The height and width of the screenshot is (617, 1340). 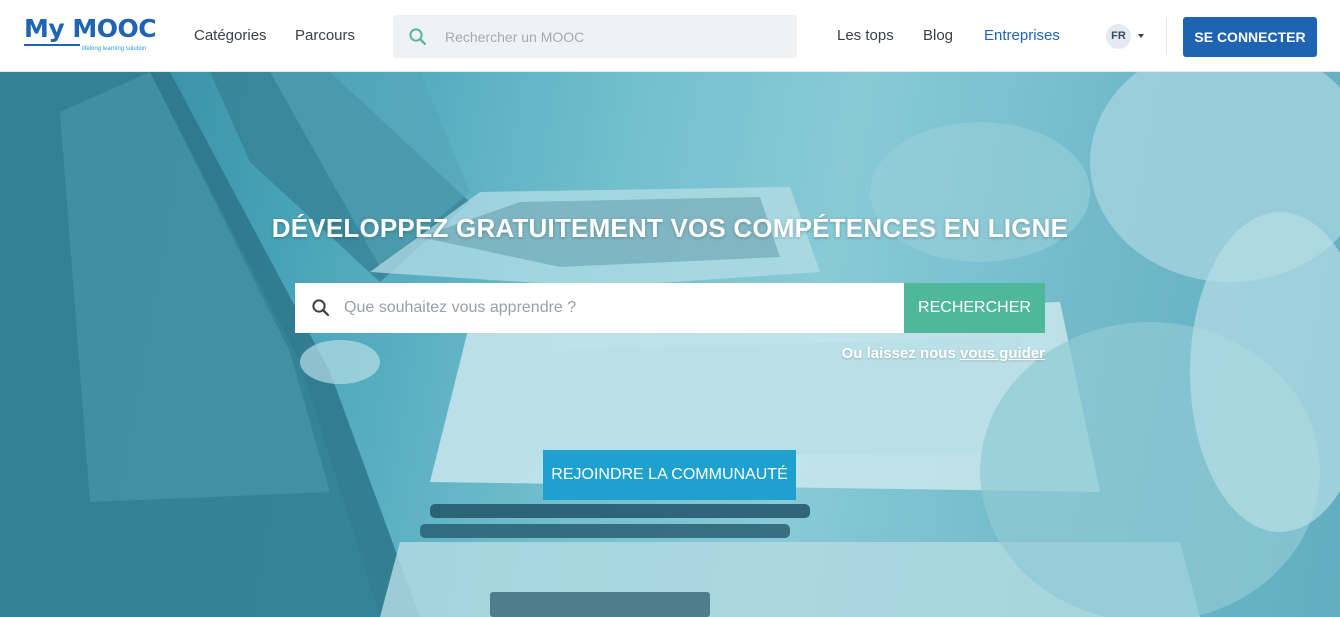 What do you see at coordinates (1022, 35) in the screenshot?
I see `nav-entreprises: Entreprises` at bounding box center [1022, 35].